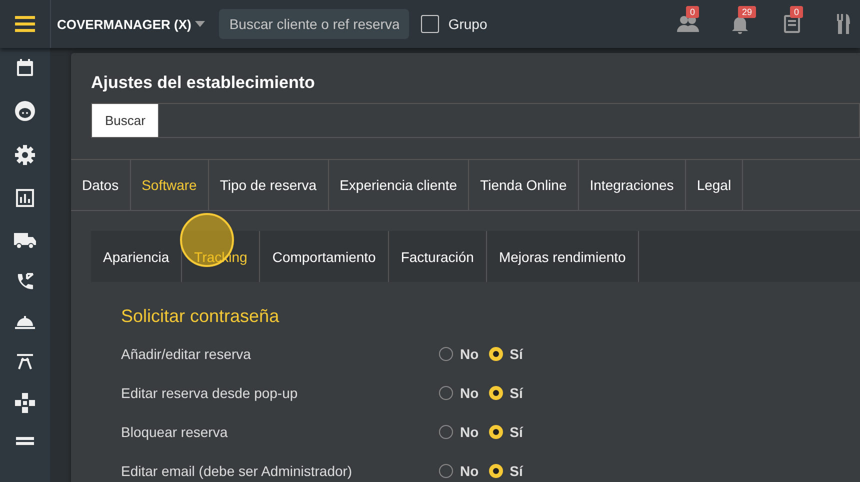 This screenshot has height=482, width=860. Describe the element at coordinates (632, 185) in the screenshot. I see `tab: Integraciones` at that location.